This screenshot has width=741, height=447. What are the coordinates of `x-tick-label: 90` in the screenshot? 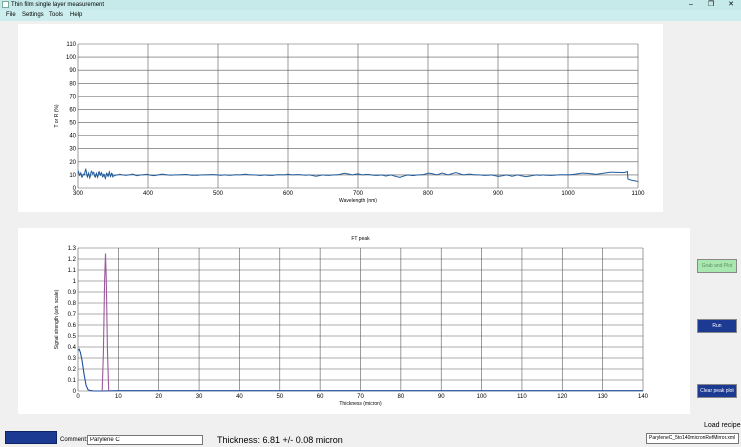 It's located at (441, 397).